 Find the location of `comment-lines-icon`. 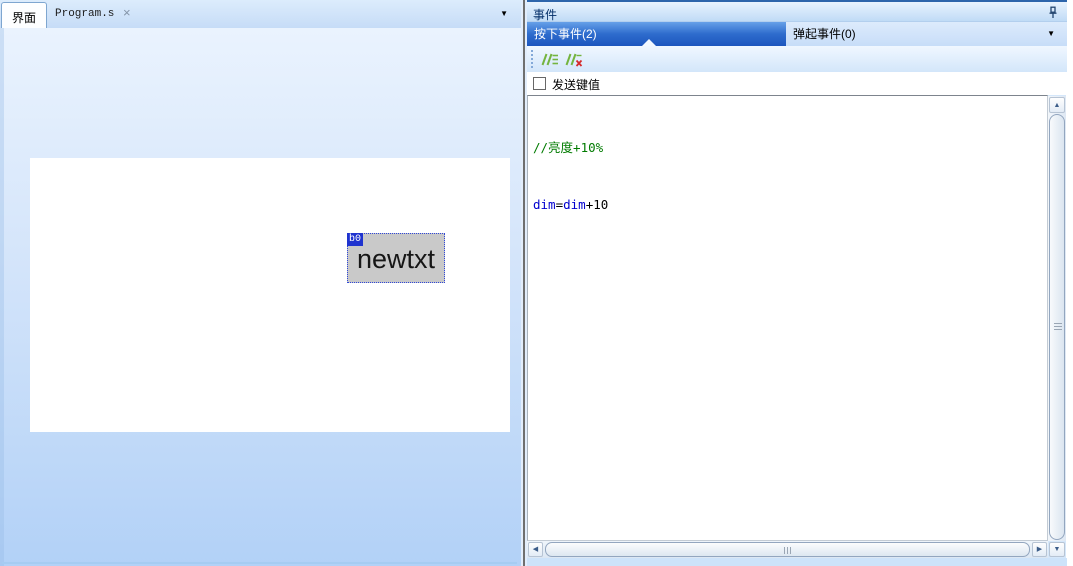

comment-lines-icon is located at coordinates (549, 59).